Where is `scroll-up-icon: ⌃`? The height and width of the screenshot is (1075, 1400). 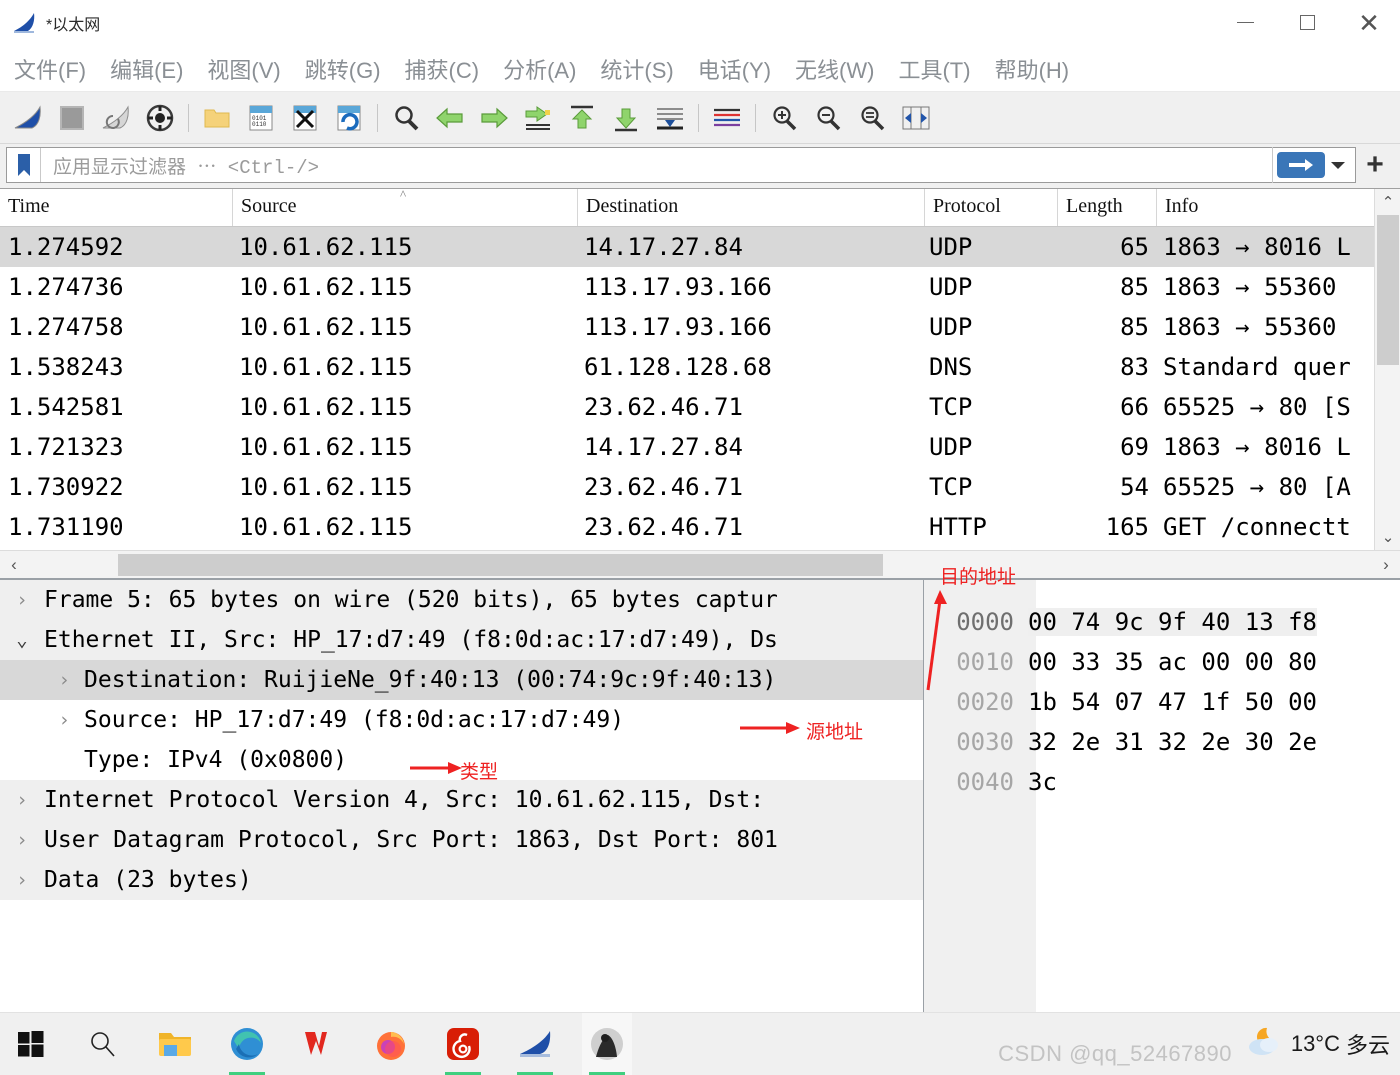
scroll-up-icon: ⌃ is located at coordinates (1387, 202).